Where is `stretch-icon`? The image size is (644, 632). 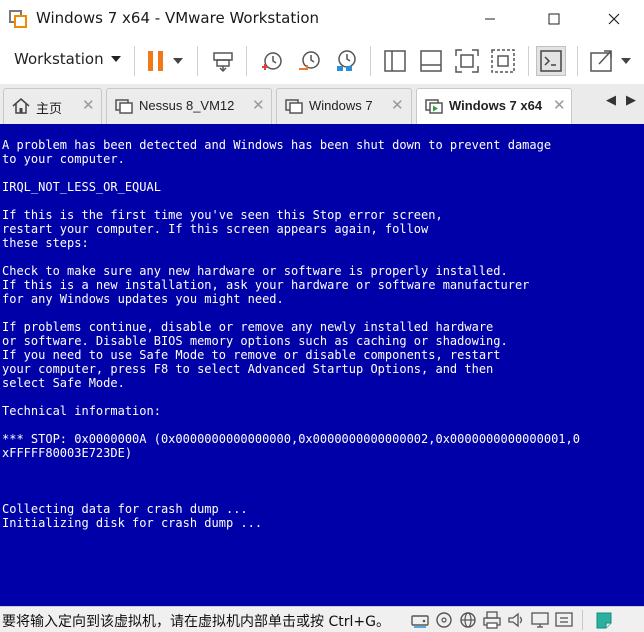 stretch-icon is located at coordinates (601, 61).